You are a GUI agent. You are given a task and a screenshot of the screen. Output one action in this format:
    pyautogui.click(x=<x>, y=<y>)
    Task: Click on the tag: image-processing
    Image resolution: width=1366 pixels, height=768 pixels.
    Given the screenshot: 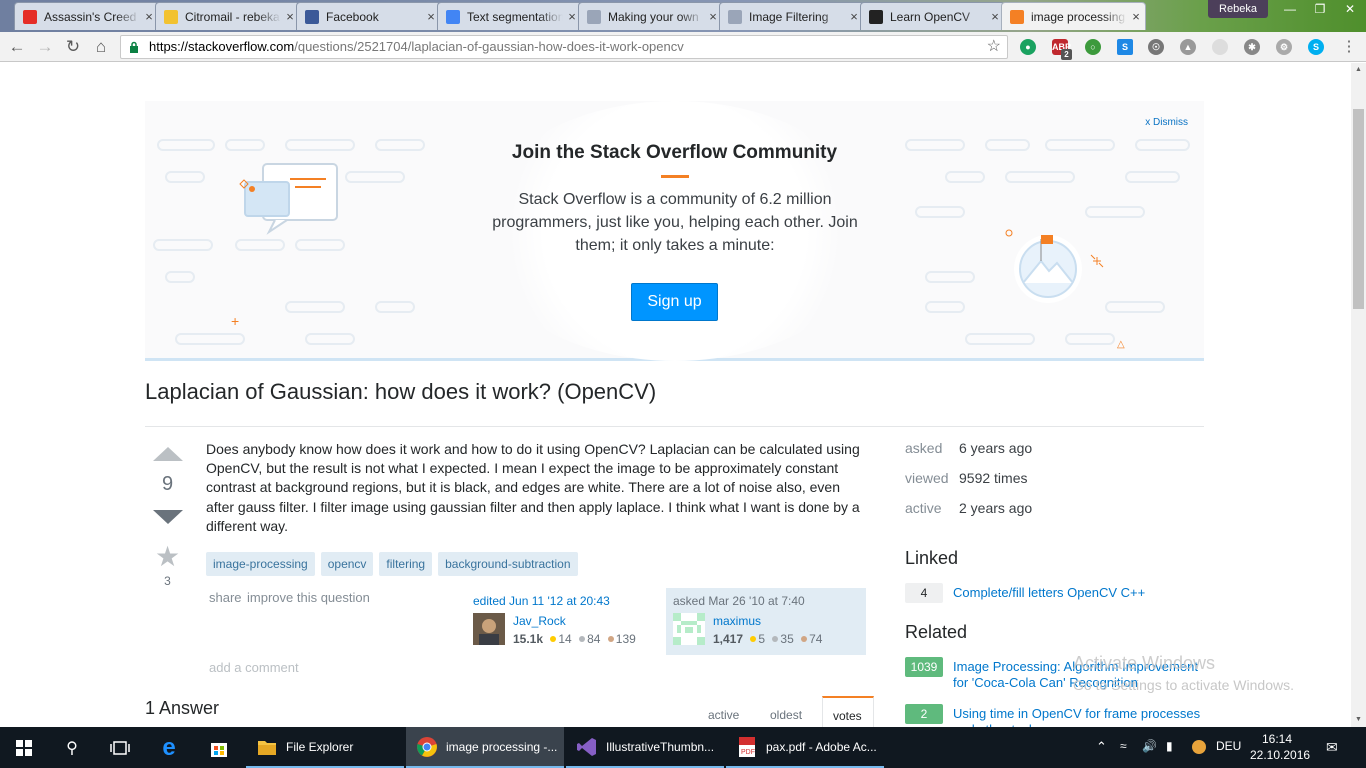 What is the action you would take?
    pyautogui.click(x=260, y=564)
    